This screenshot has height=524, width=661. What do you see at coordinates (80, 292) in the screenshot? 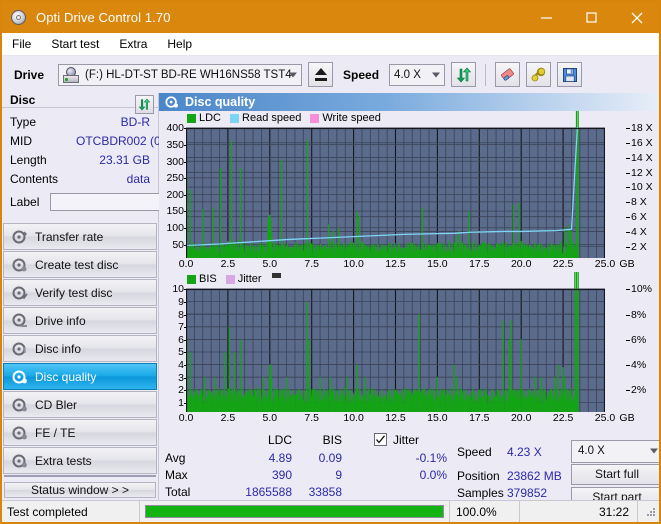
I see `sidebar-item-verify-test-disc: Verify test disc` at bounding box center [80, 292].